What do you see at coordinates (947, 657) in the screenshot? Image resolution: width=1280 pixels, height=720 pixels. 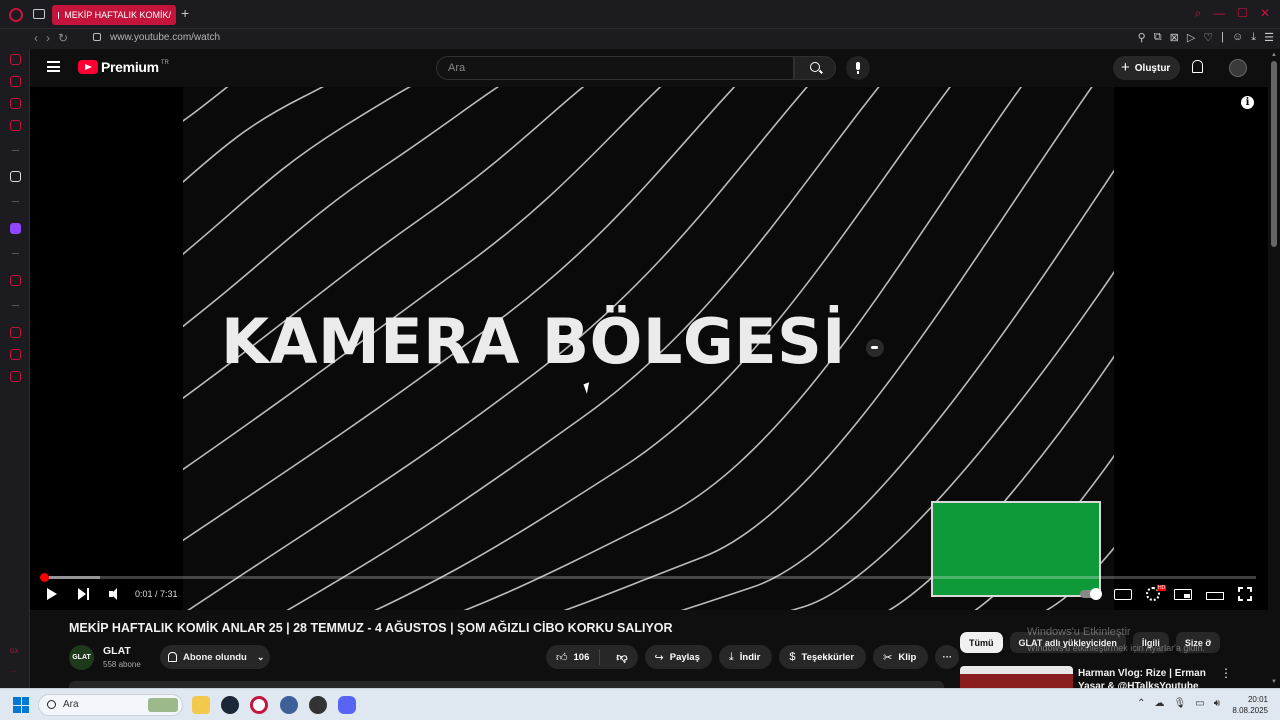 I see `more-actions-button: ···` at bounding box center [947, 657].